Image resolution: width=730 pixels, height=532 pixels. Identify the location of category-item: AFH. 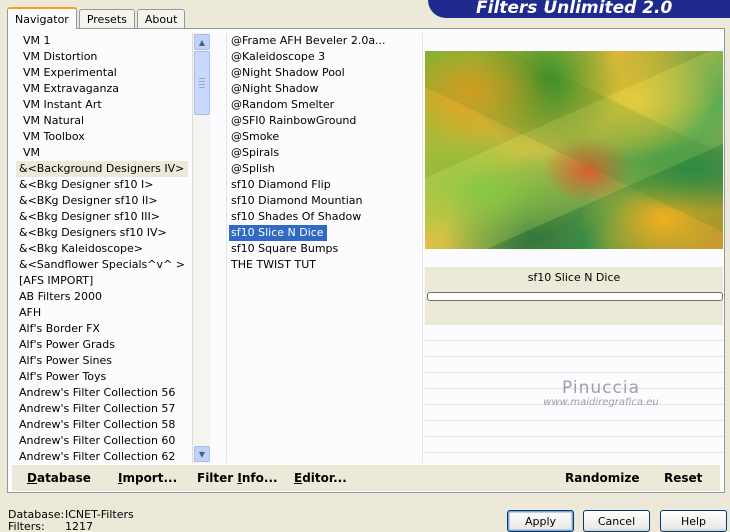
(104, 313).